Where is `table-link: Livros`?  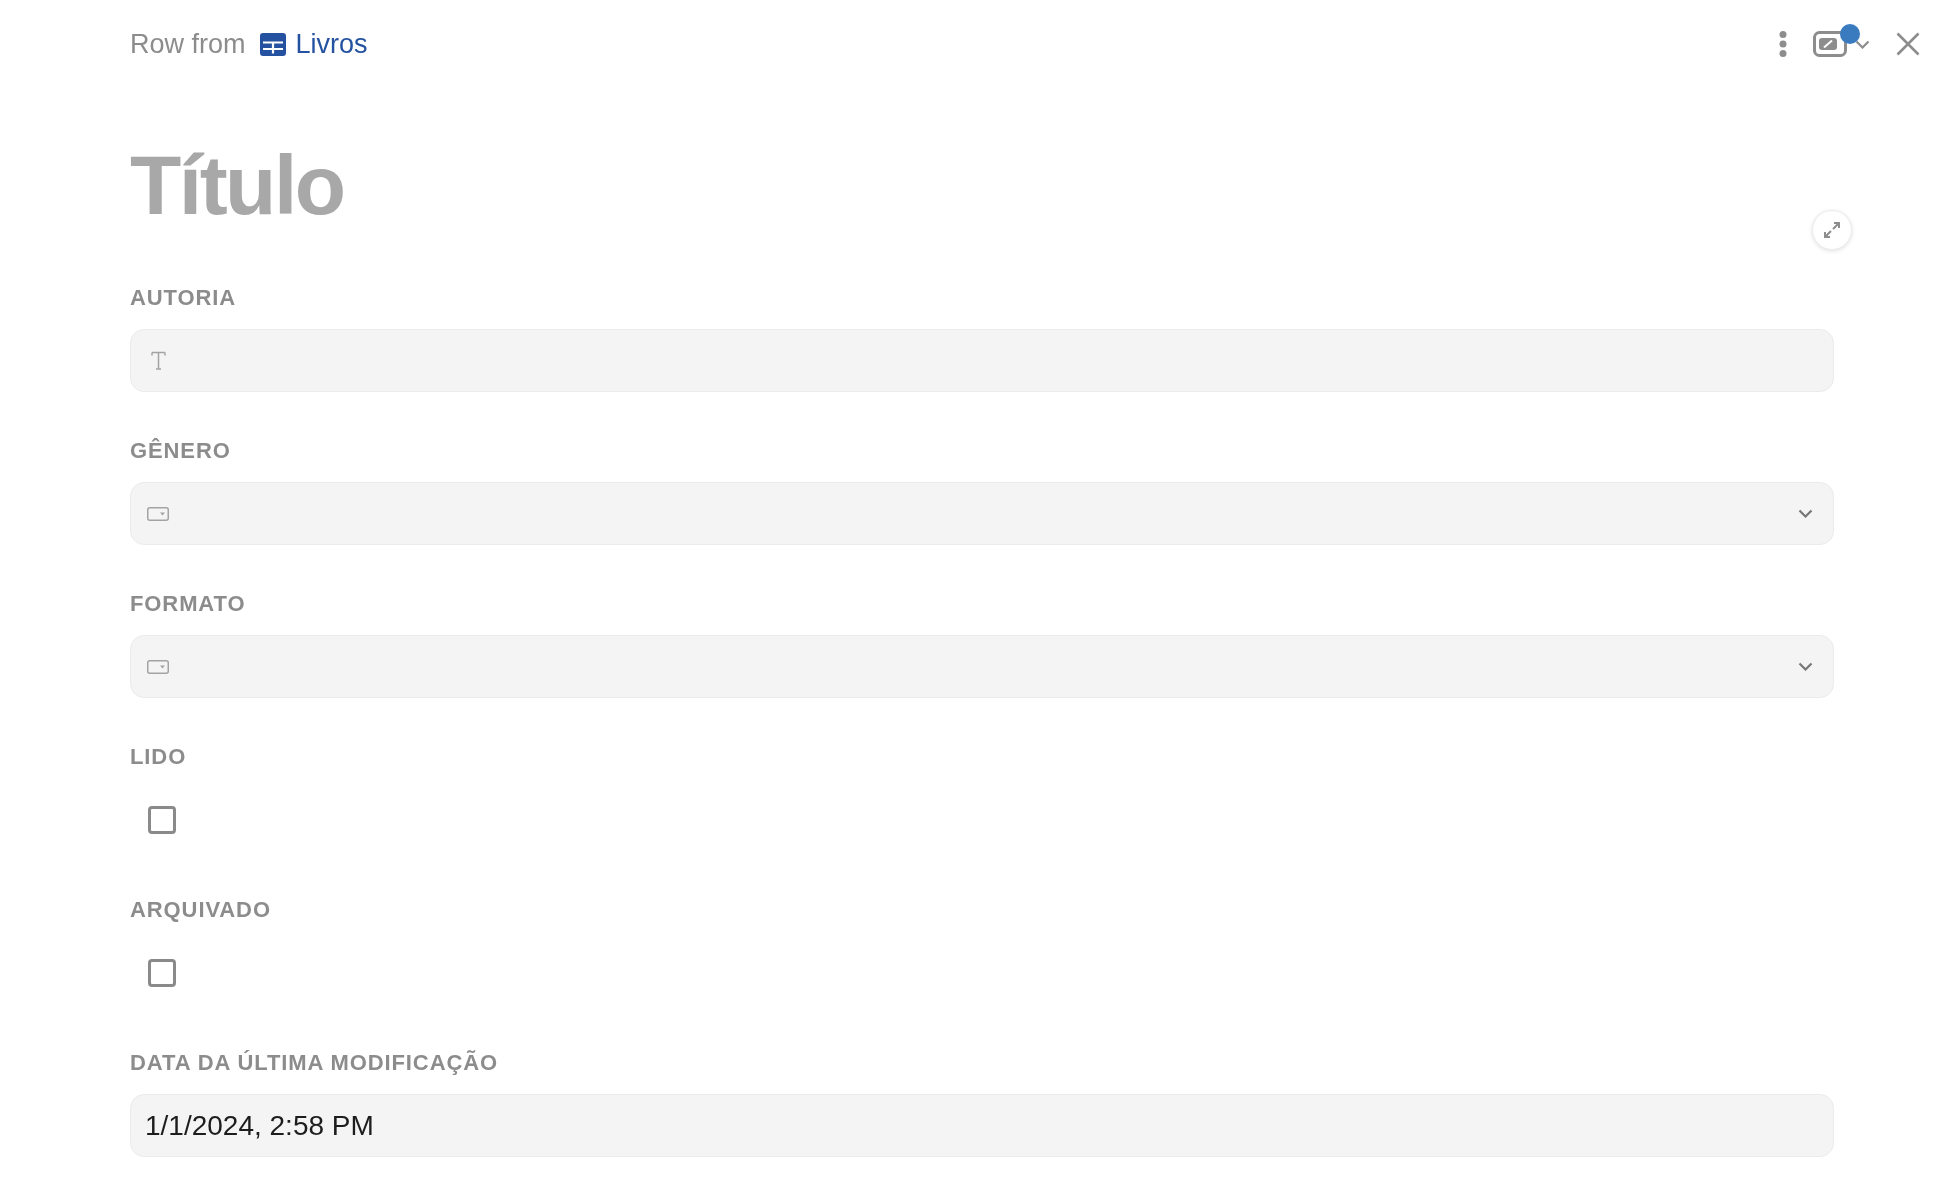 table-link: Livros is located at coordinates (313, 44).